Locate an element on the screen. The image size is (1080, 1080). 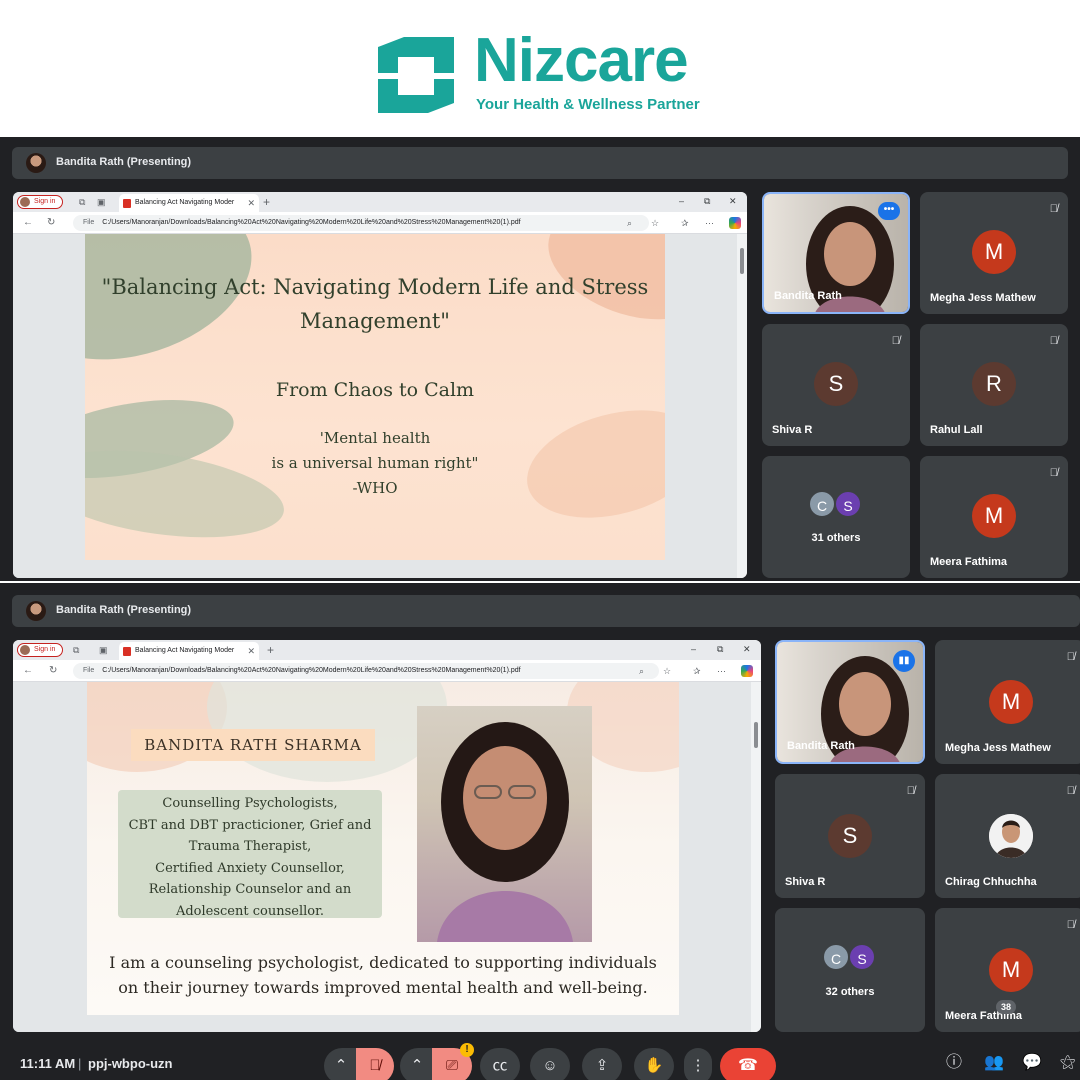
others-tile: C S 31 others is located at coordinates (836, 517).